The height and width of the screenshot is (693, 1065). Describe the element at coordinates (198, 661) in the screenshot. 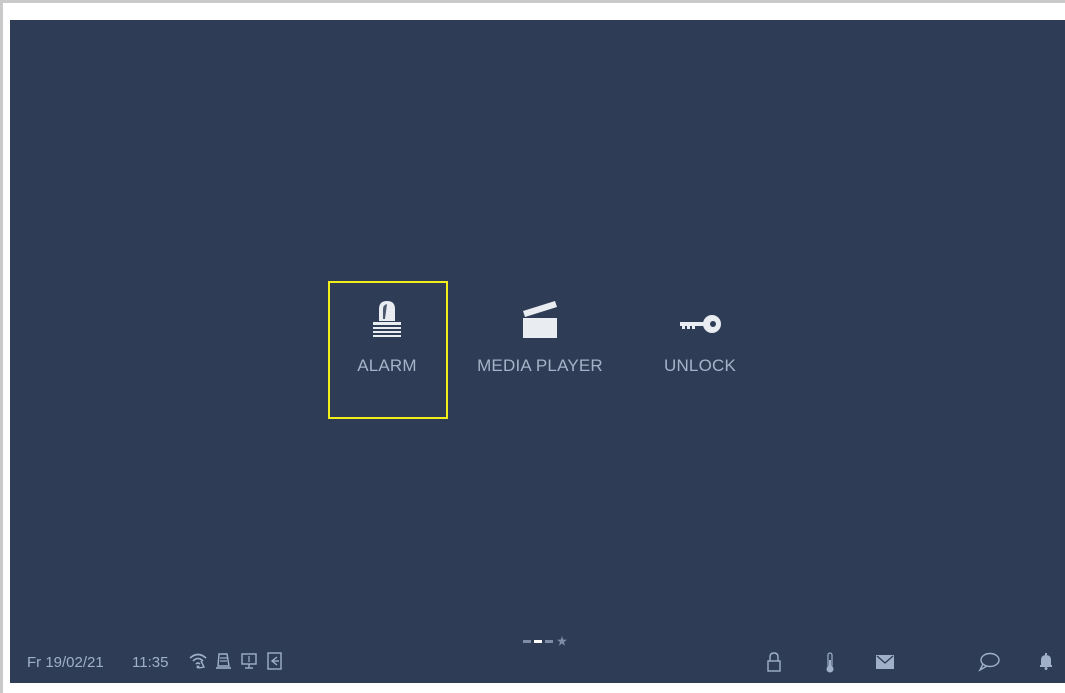

I see `wifi-icon` at that location.